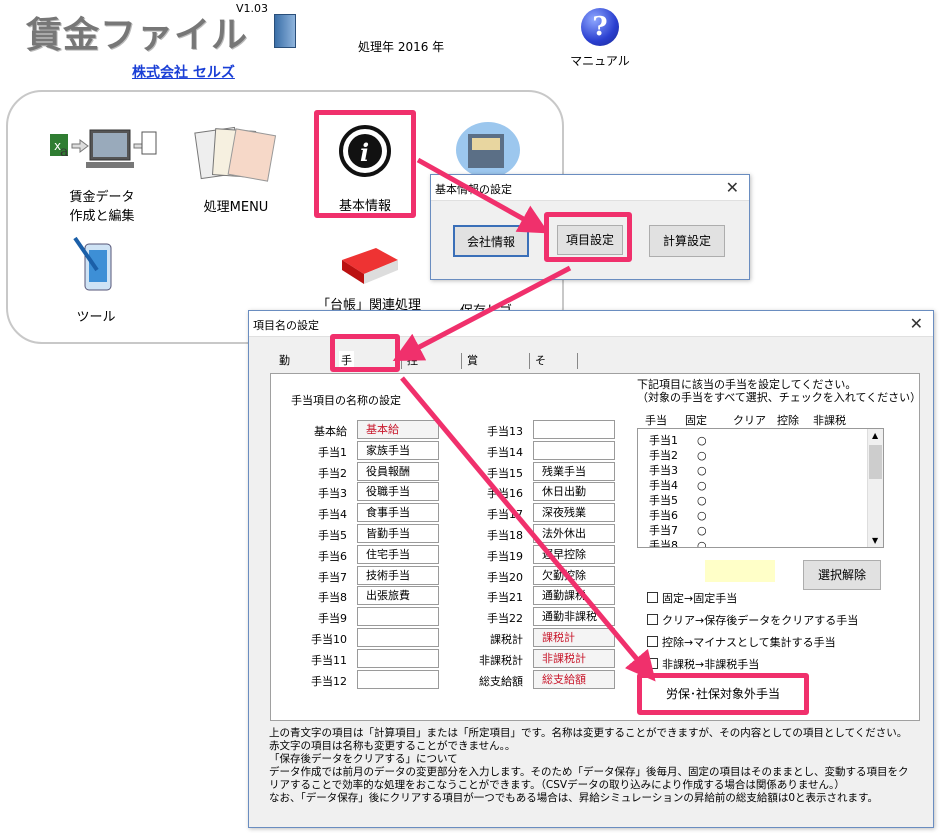 This screenshot has height=833, width=942. I want to click on wage-data-label-1: 賃金データ, so click(102, 197).